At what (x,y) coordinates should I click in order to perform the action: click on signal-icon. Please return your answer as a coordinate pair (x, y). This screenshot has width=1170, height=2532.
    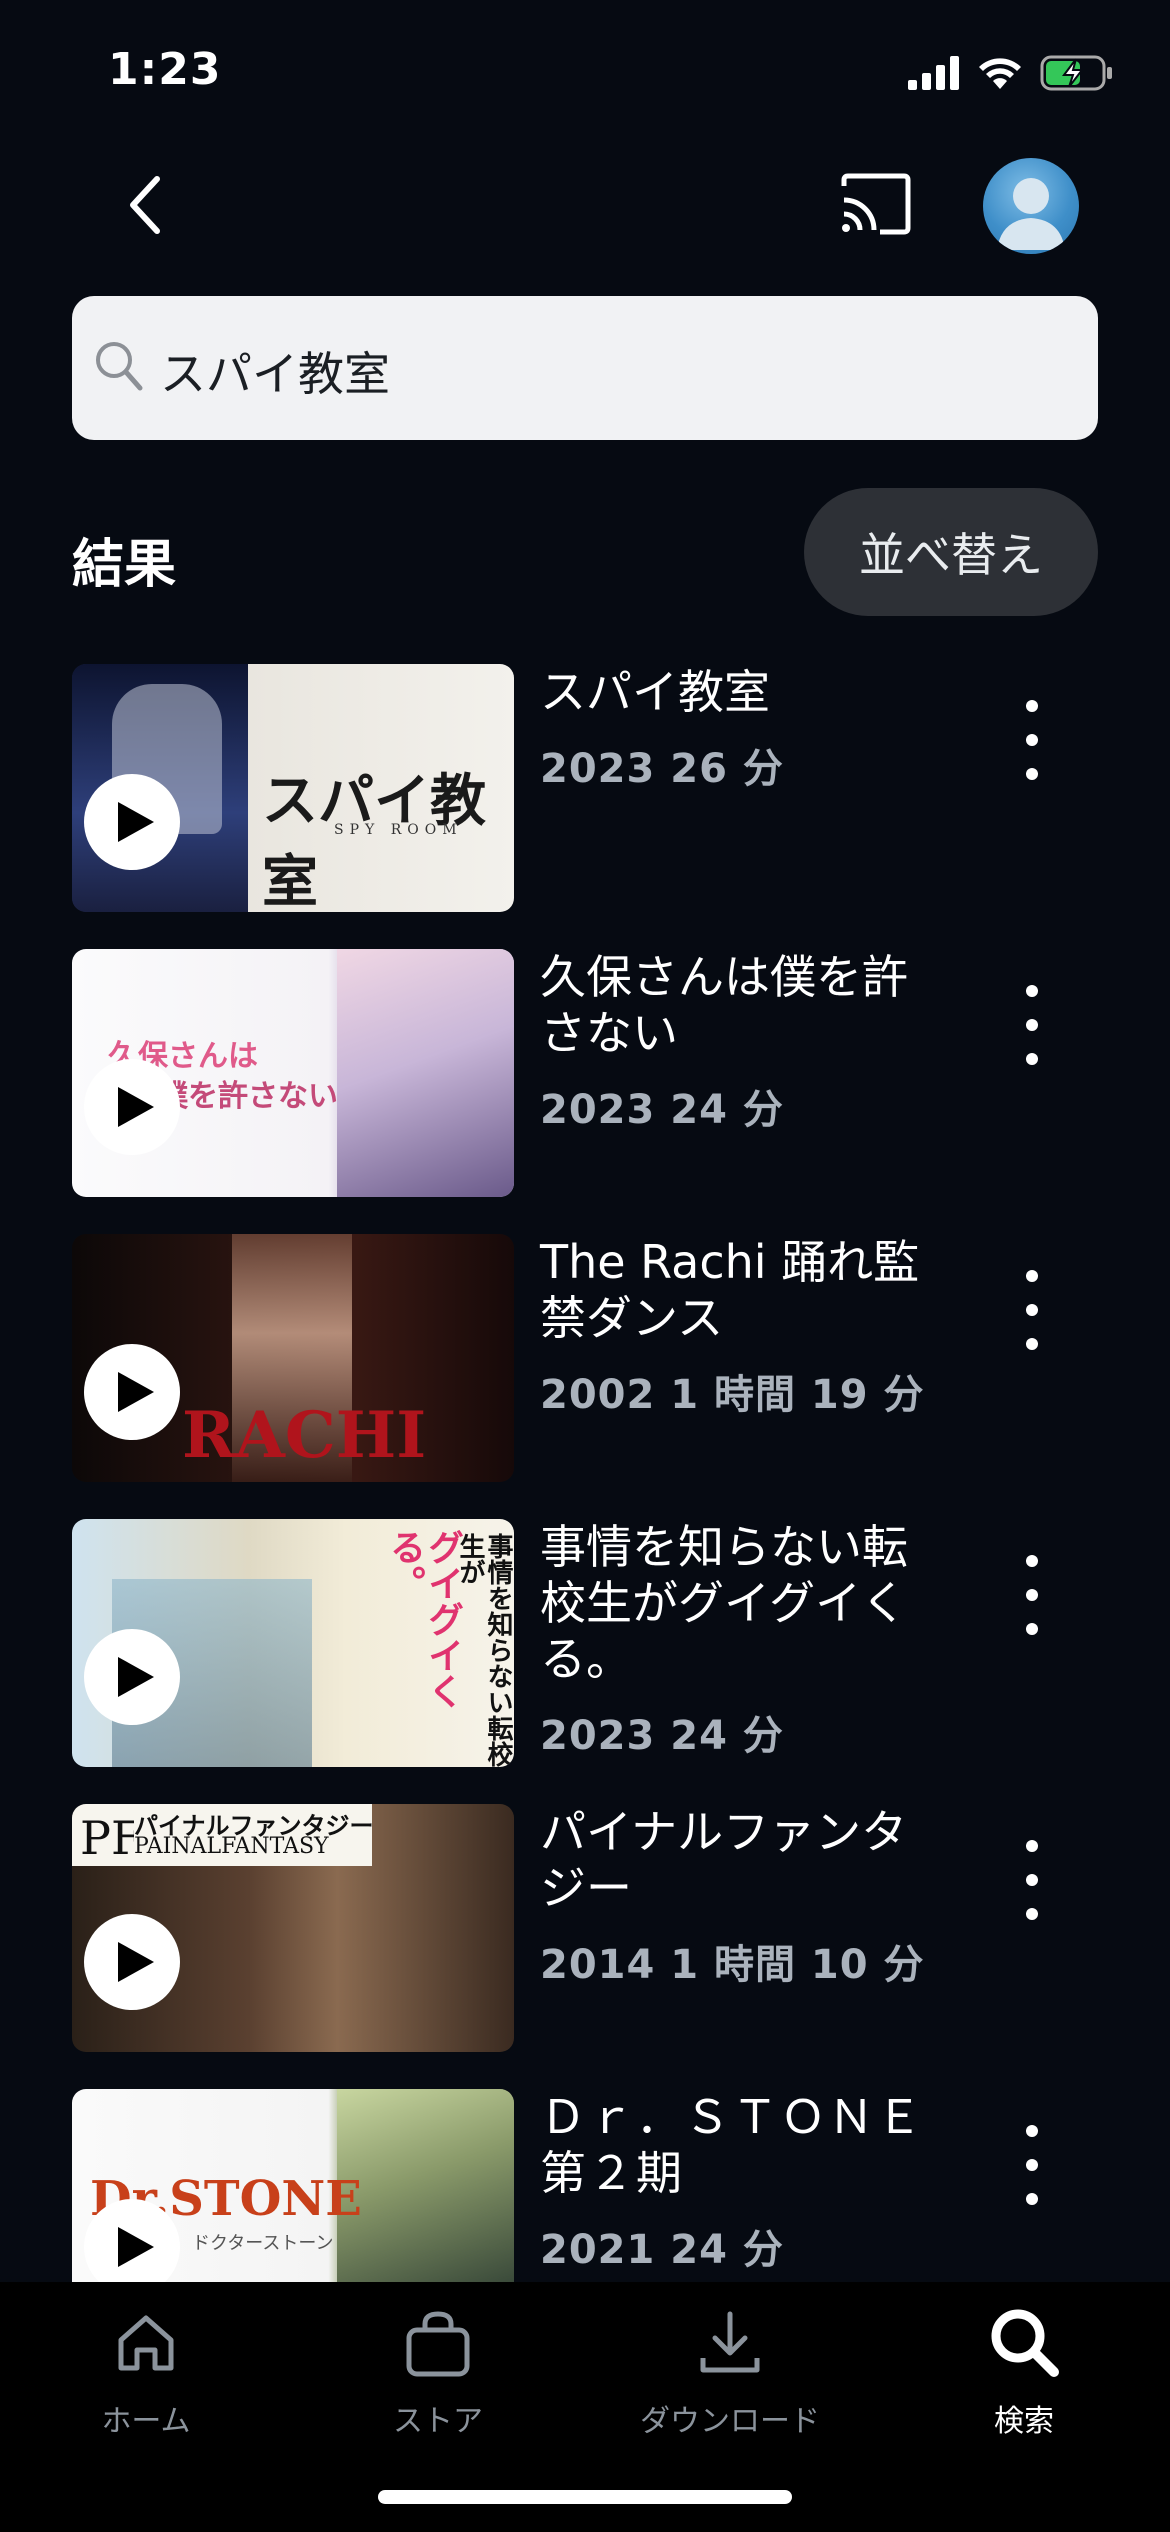
    Looking at the image, I should click on (933, 73).